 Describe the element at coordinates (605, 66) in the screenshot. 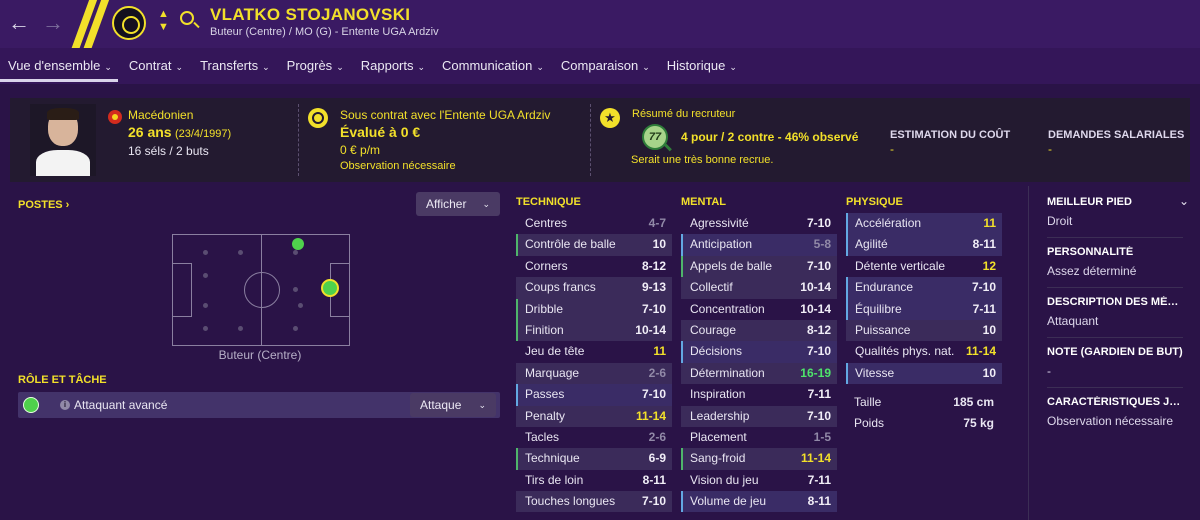

I see `tab-comparison: Comparaison ⌄` at that location.